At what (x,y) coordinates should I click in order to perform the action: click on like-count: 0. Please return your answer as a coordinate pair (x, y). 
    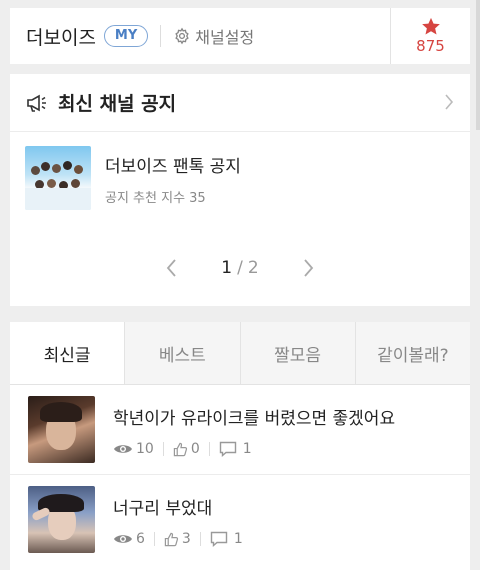
    Looking at the image, I should click on (186, 449).